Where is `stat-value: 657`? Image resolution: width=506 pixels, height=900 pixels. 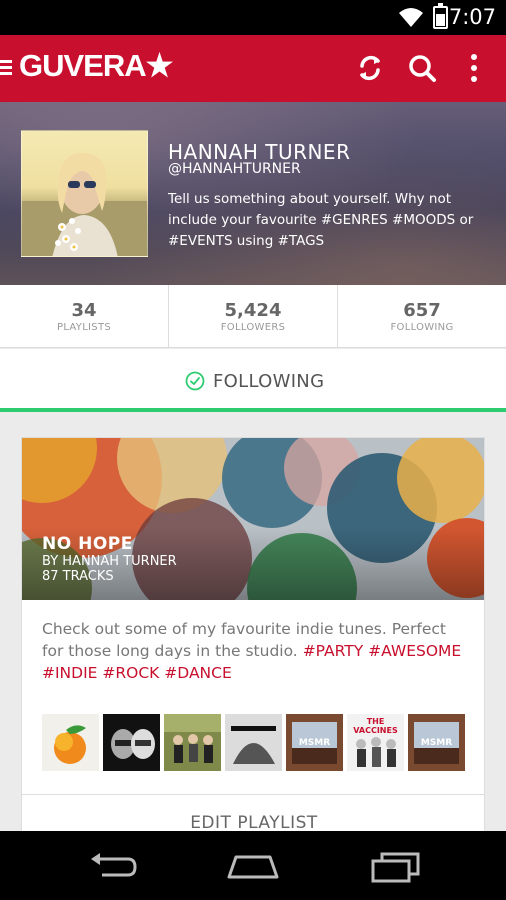 stat-value: 657 is located at coordinates (422, 310).